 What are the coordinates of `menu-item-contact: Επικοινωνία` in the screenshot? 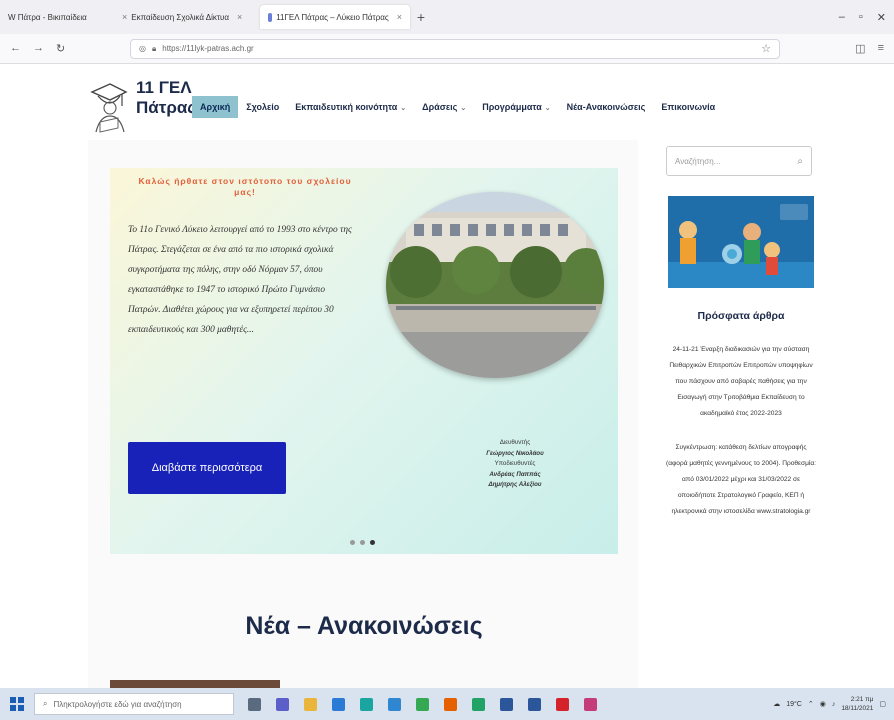 It's located at (688, 107).